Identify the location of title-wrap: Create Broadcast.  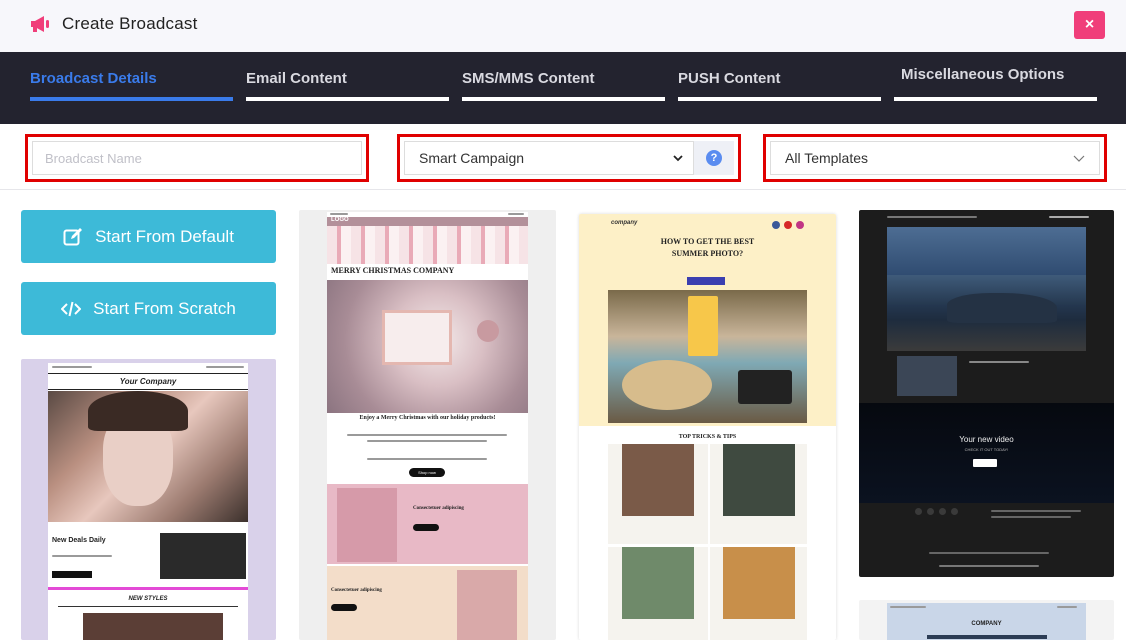
(113, 24).